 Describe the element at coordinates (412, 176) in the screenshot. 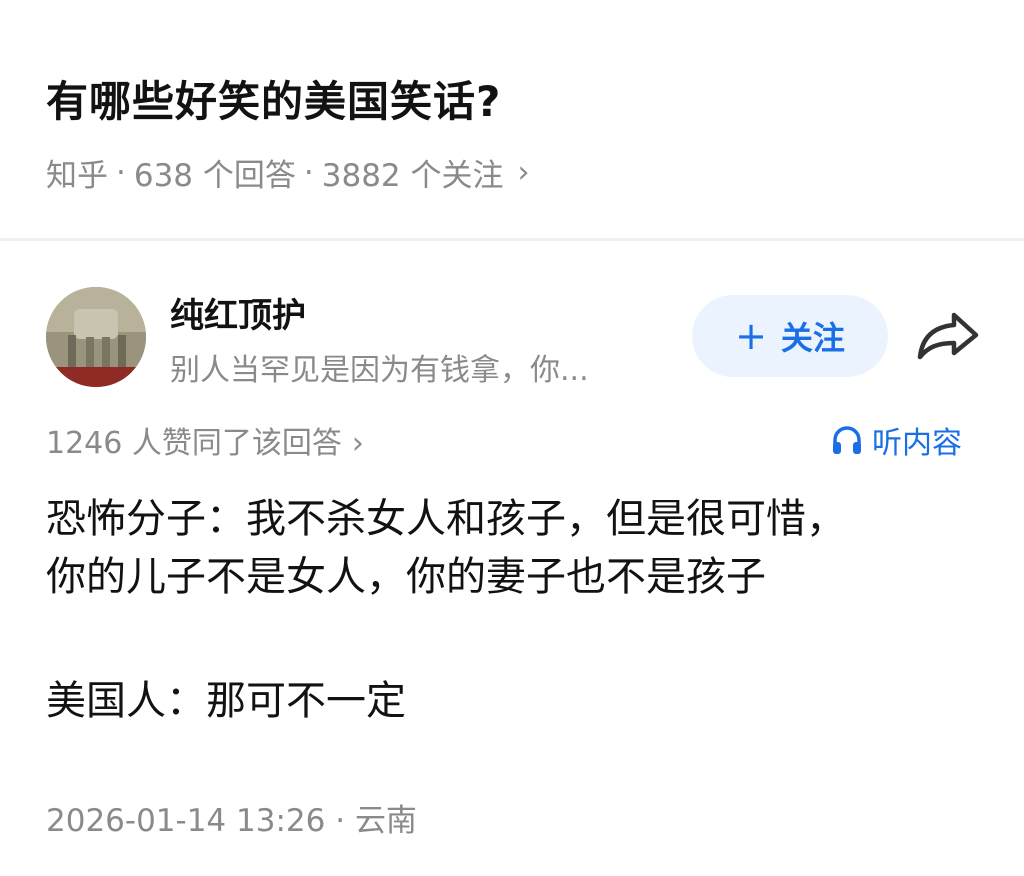

I see `follower-count: 3882 个关注` at that location.